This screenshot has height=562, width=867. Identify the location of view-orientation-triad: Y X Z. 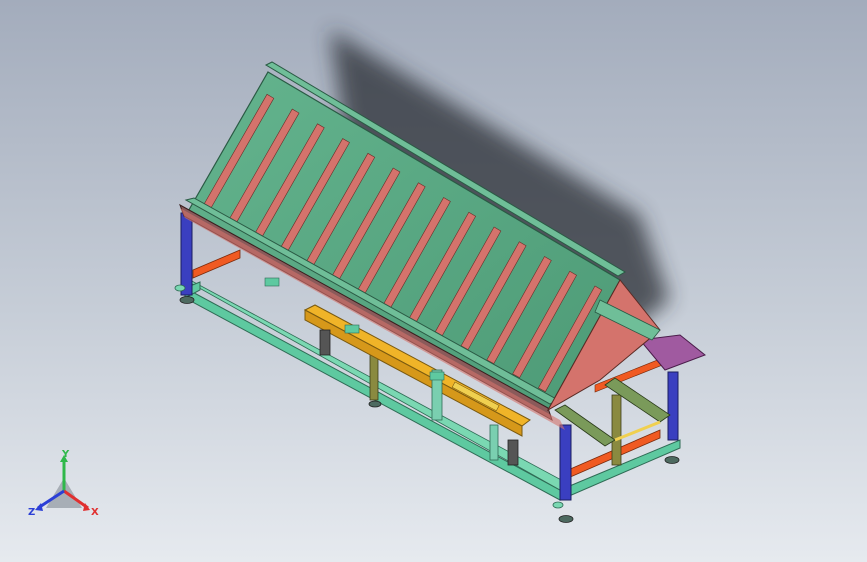
(67, 486).